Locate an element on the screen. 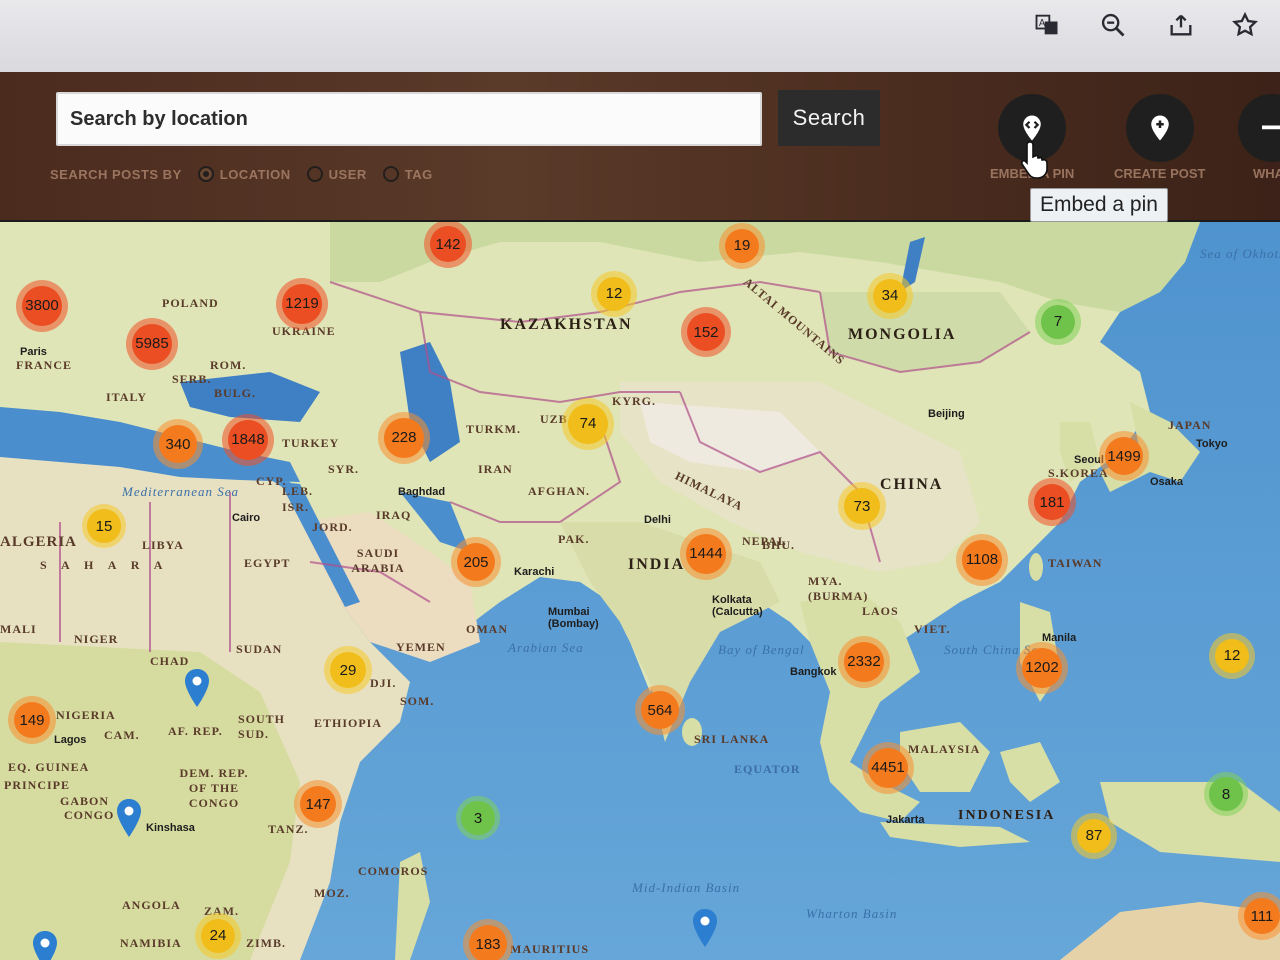  label-som: SOM. is located at coordinates (417, 701).